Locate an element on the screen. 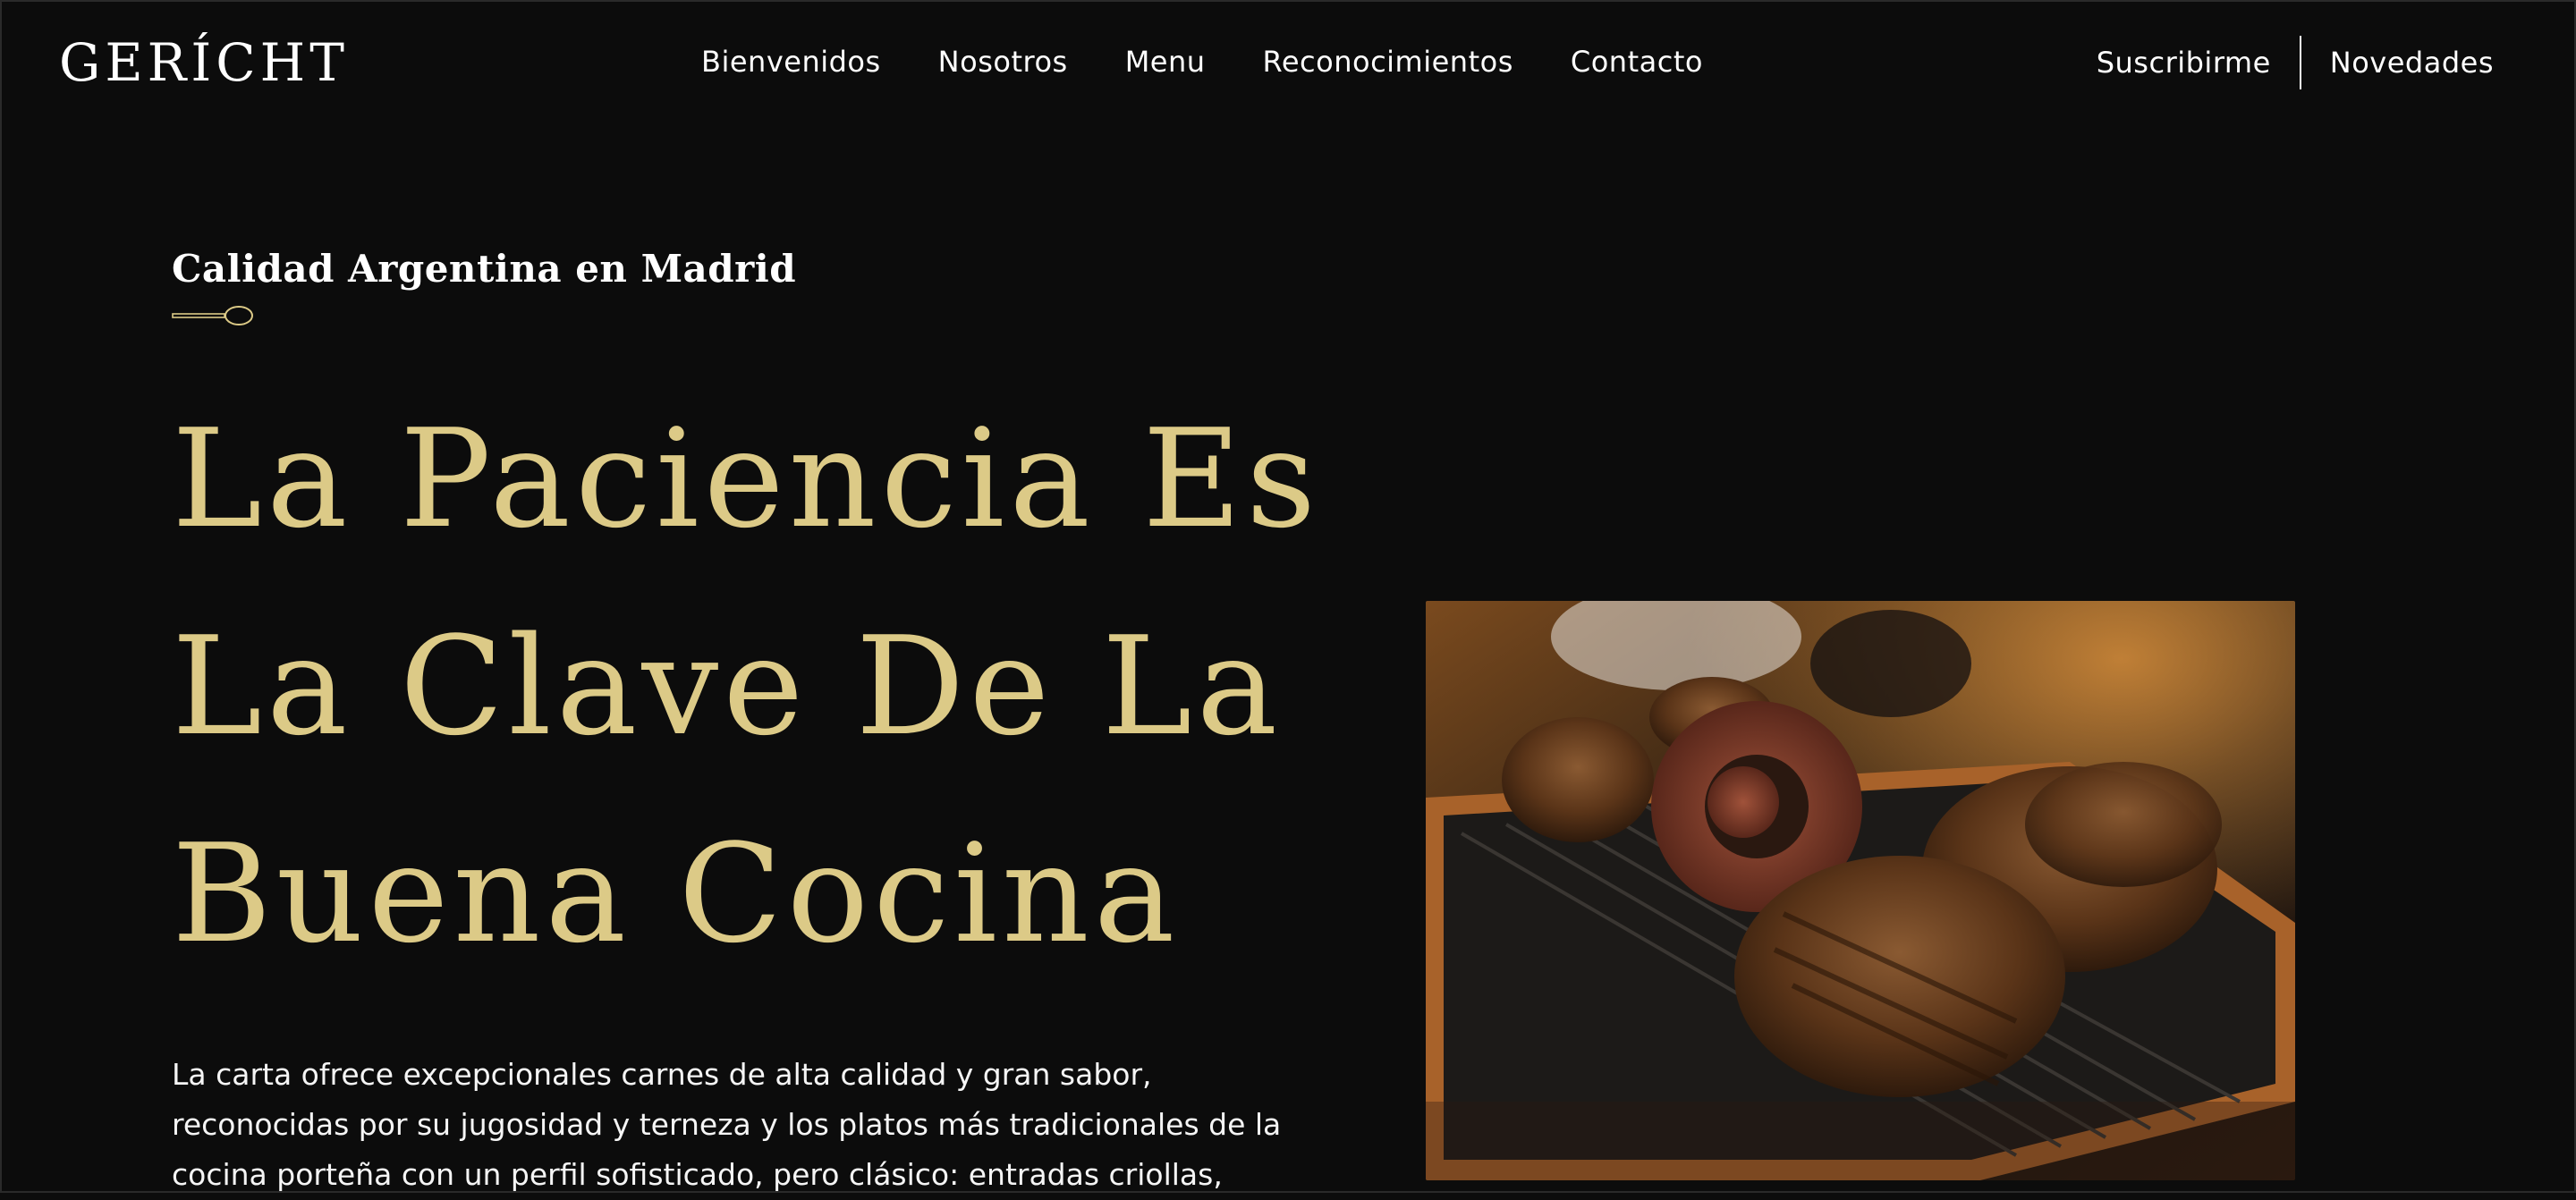 The height and width of the screenshot is (1200, 2576). hero-subtitle: Calidad Argentina en Madrid is located at coordinates (484, 269).